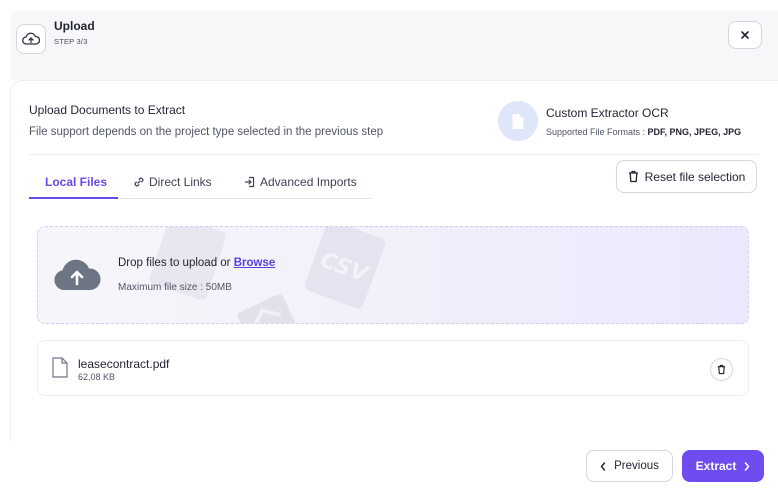 Image resolution: width=778 pixels, height=497 pixels. Describe the element at coordinates (172, 182) in the screenshot. I see `tab-direct-links: Direct Links` at that location.